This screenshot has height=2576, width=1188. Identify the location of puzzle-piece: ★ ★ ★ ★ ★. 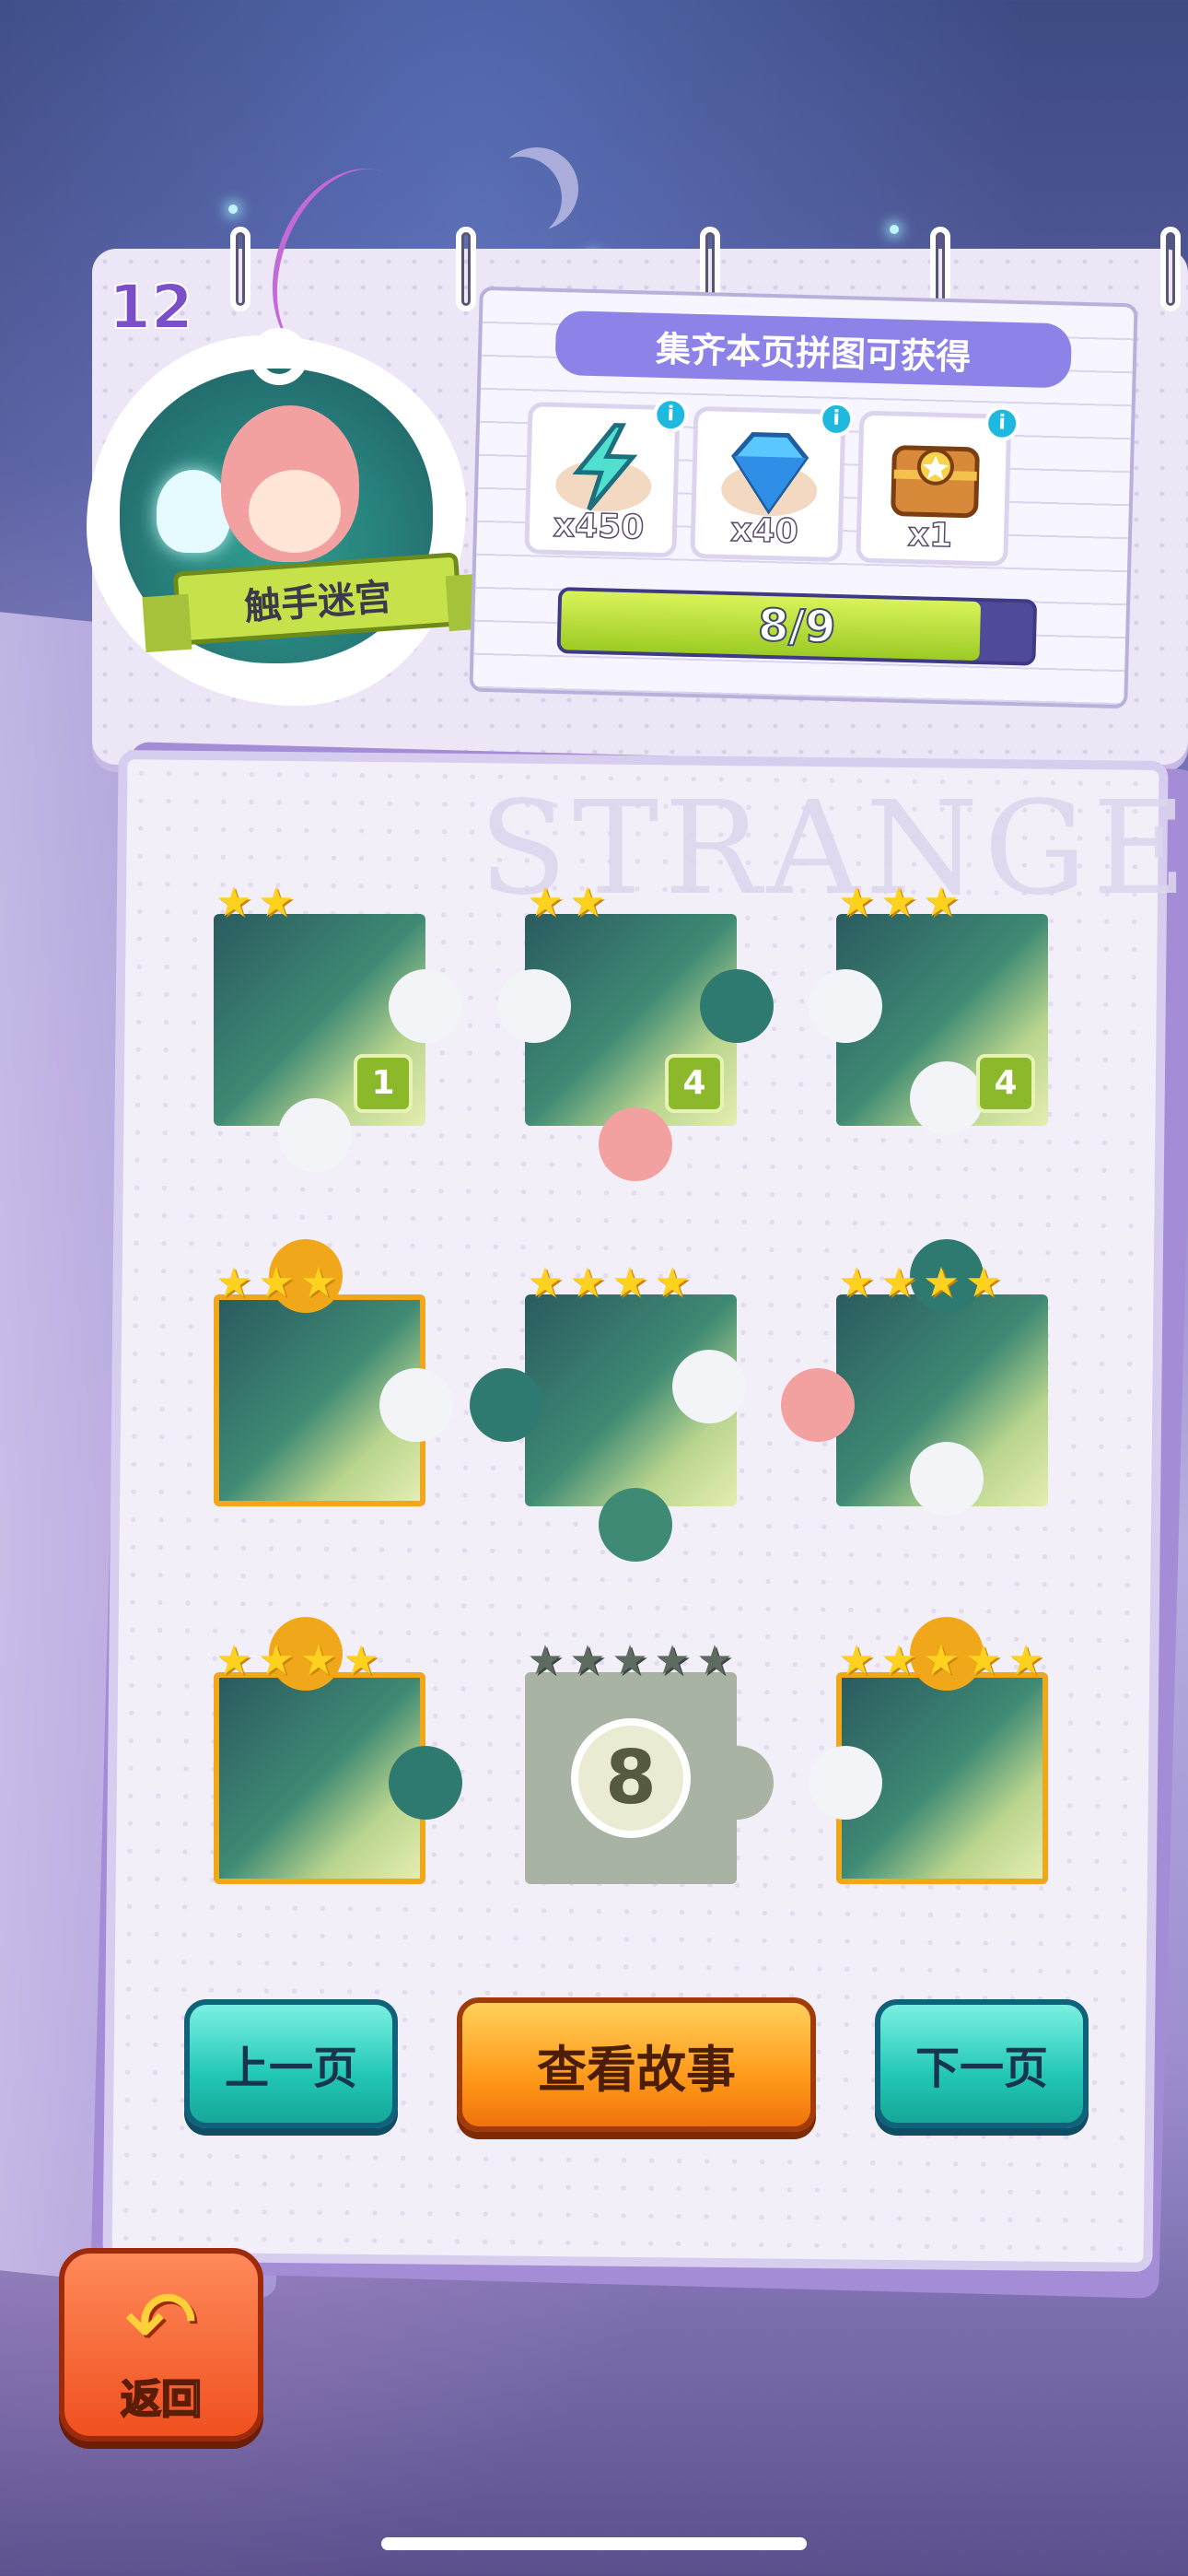
(928, 1750).